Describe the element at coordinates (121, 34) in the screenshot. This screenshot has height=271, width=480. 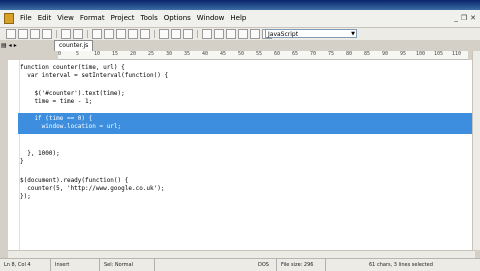
I see `paste-icon` at that location.